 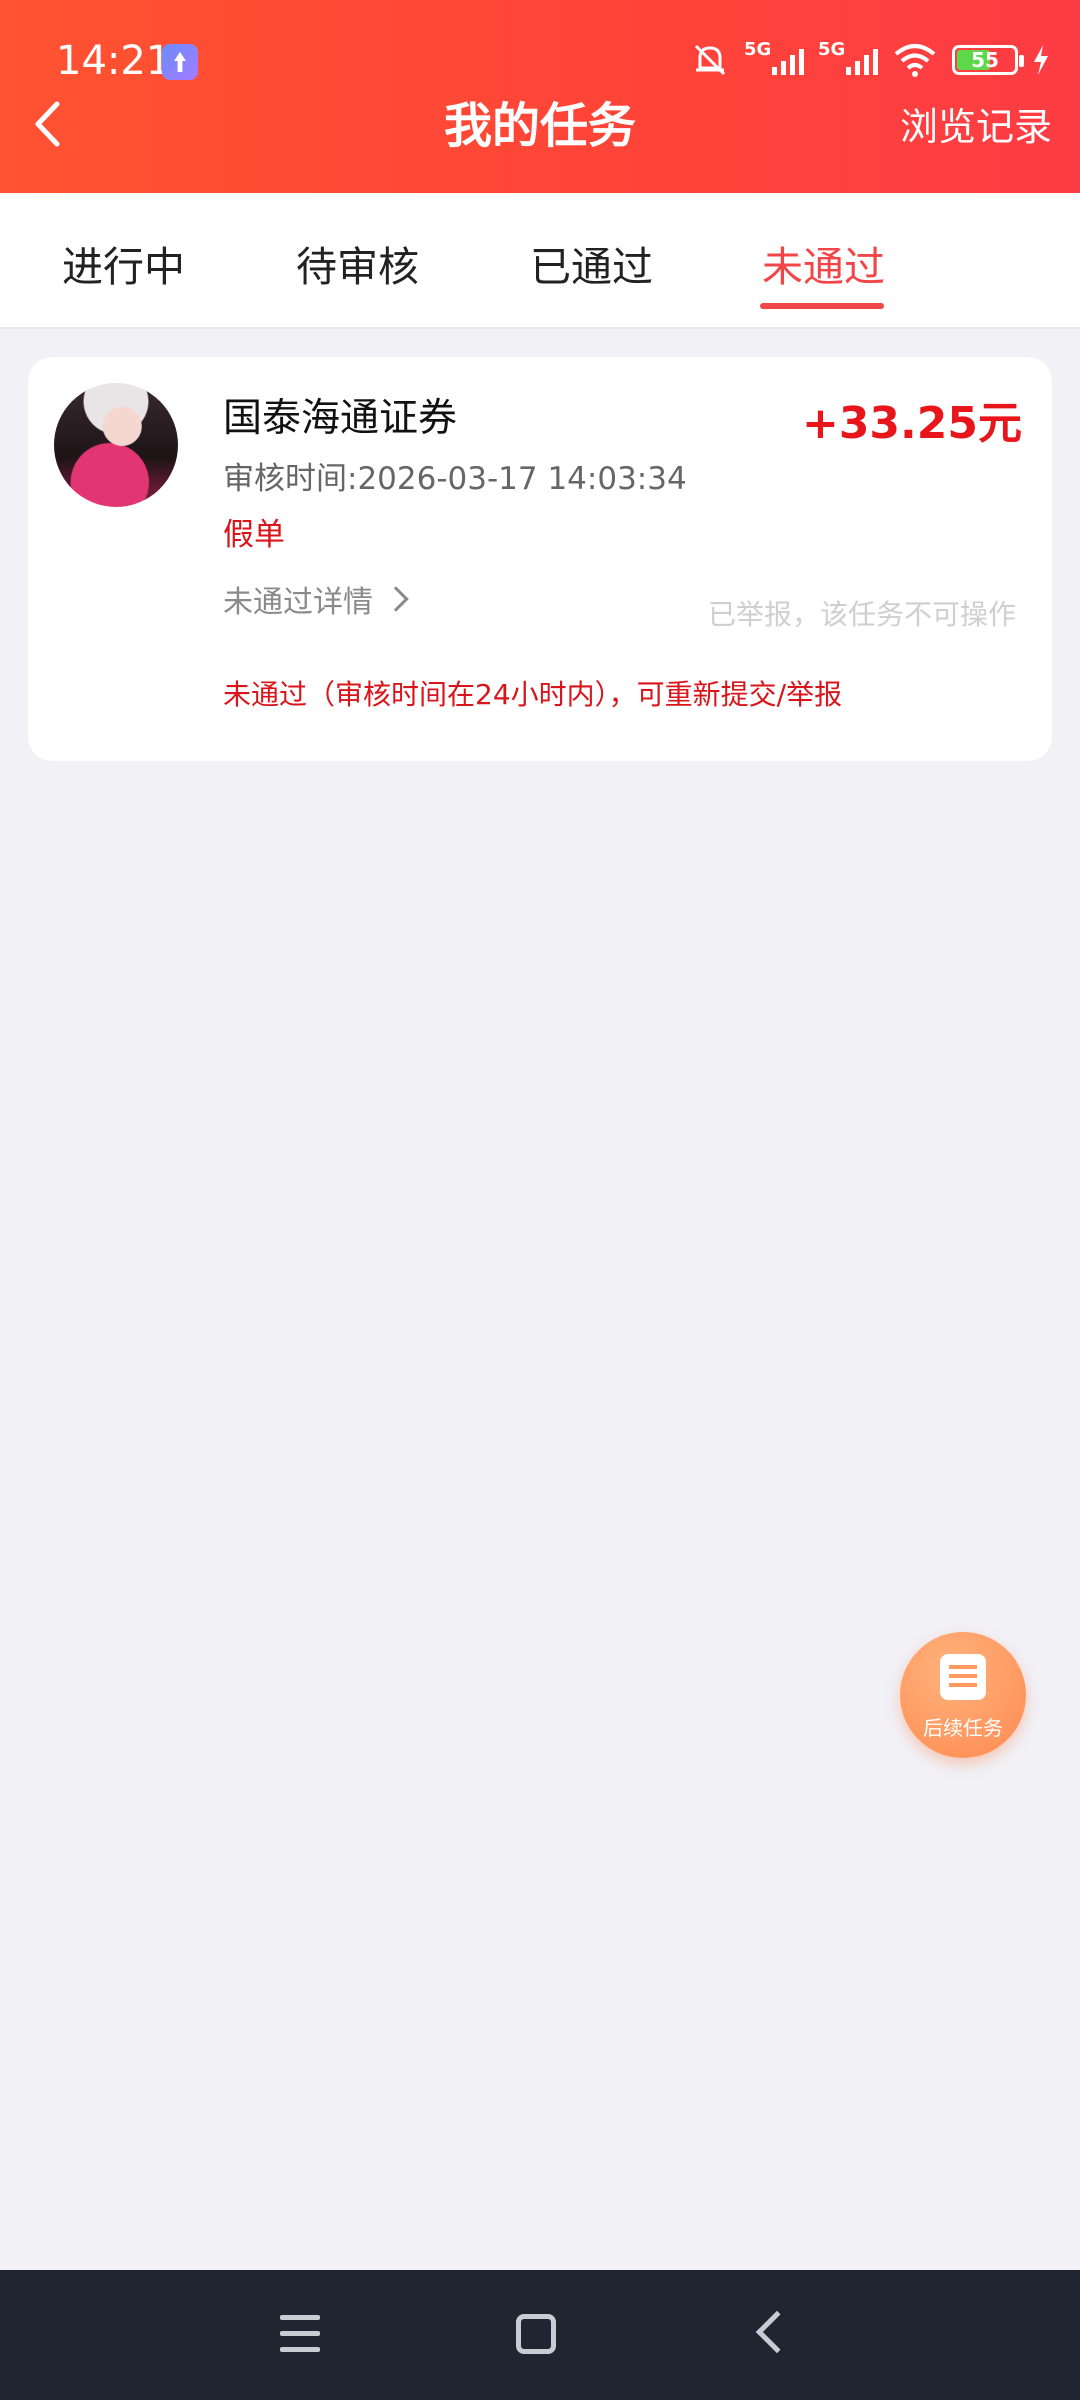 What do you see at coordinates (774, 57) in the screenshot?
I see `signal-icon-1: 5G` at bounding box center [774, 57].